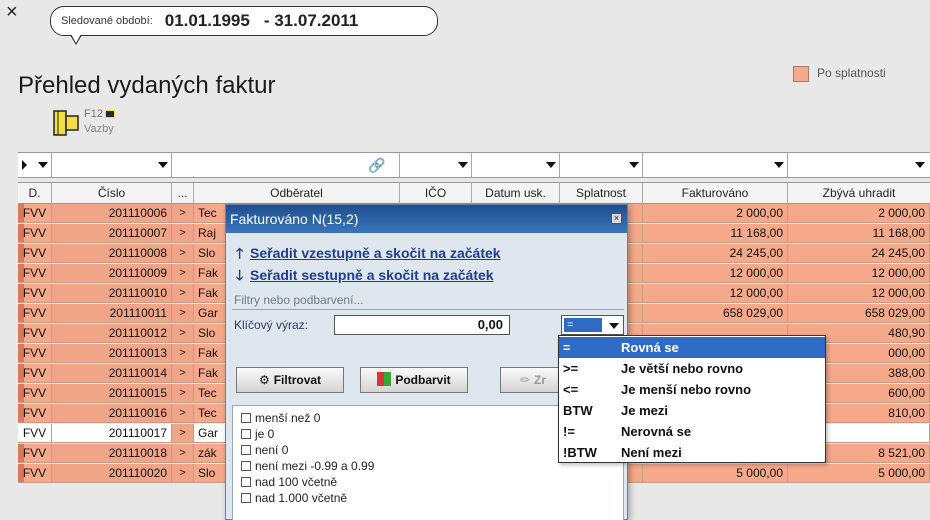 The height and width of the screenshot is (520, 930). Describe the element at coordinates (592, 325) in the screenshot. I see `operator-select: =` at that location.